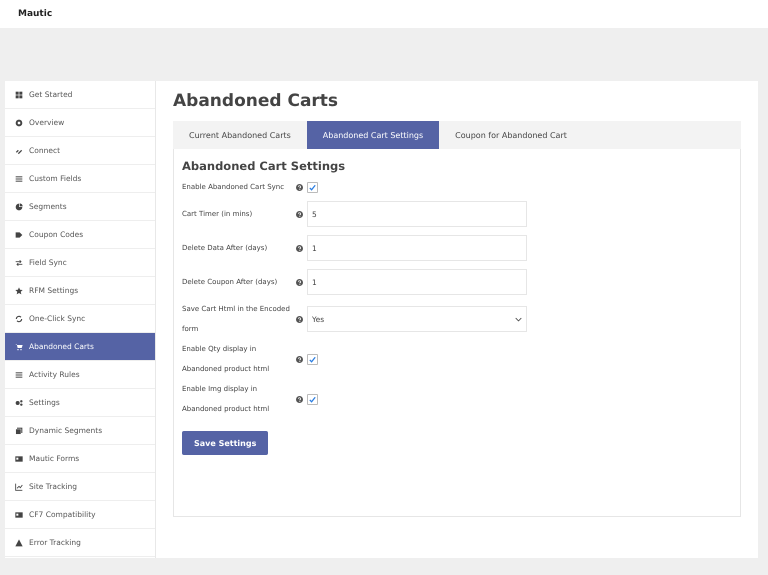 The image size is (768, 575). I want to click on star-icon, so click(19, 290).